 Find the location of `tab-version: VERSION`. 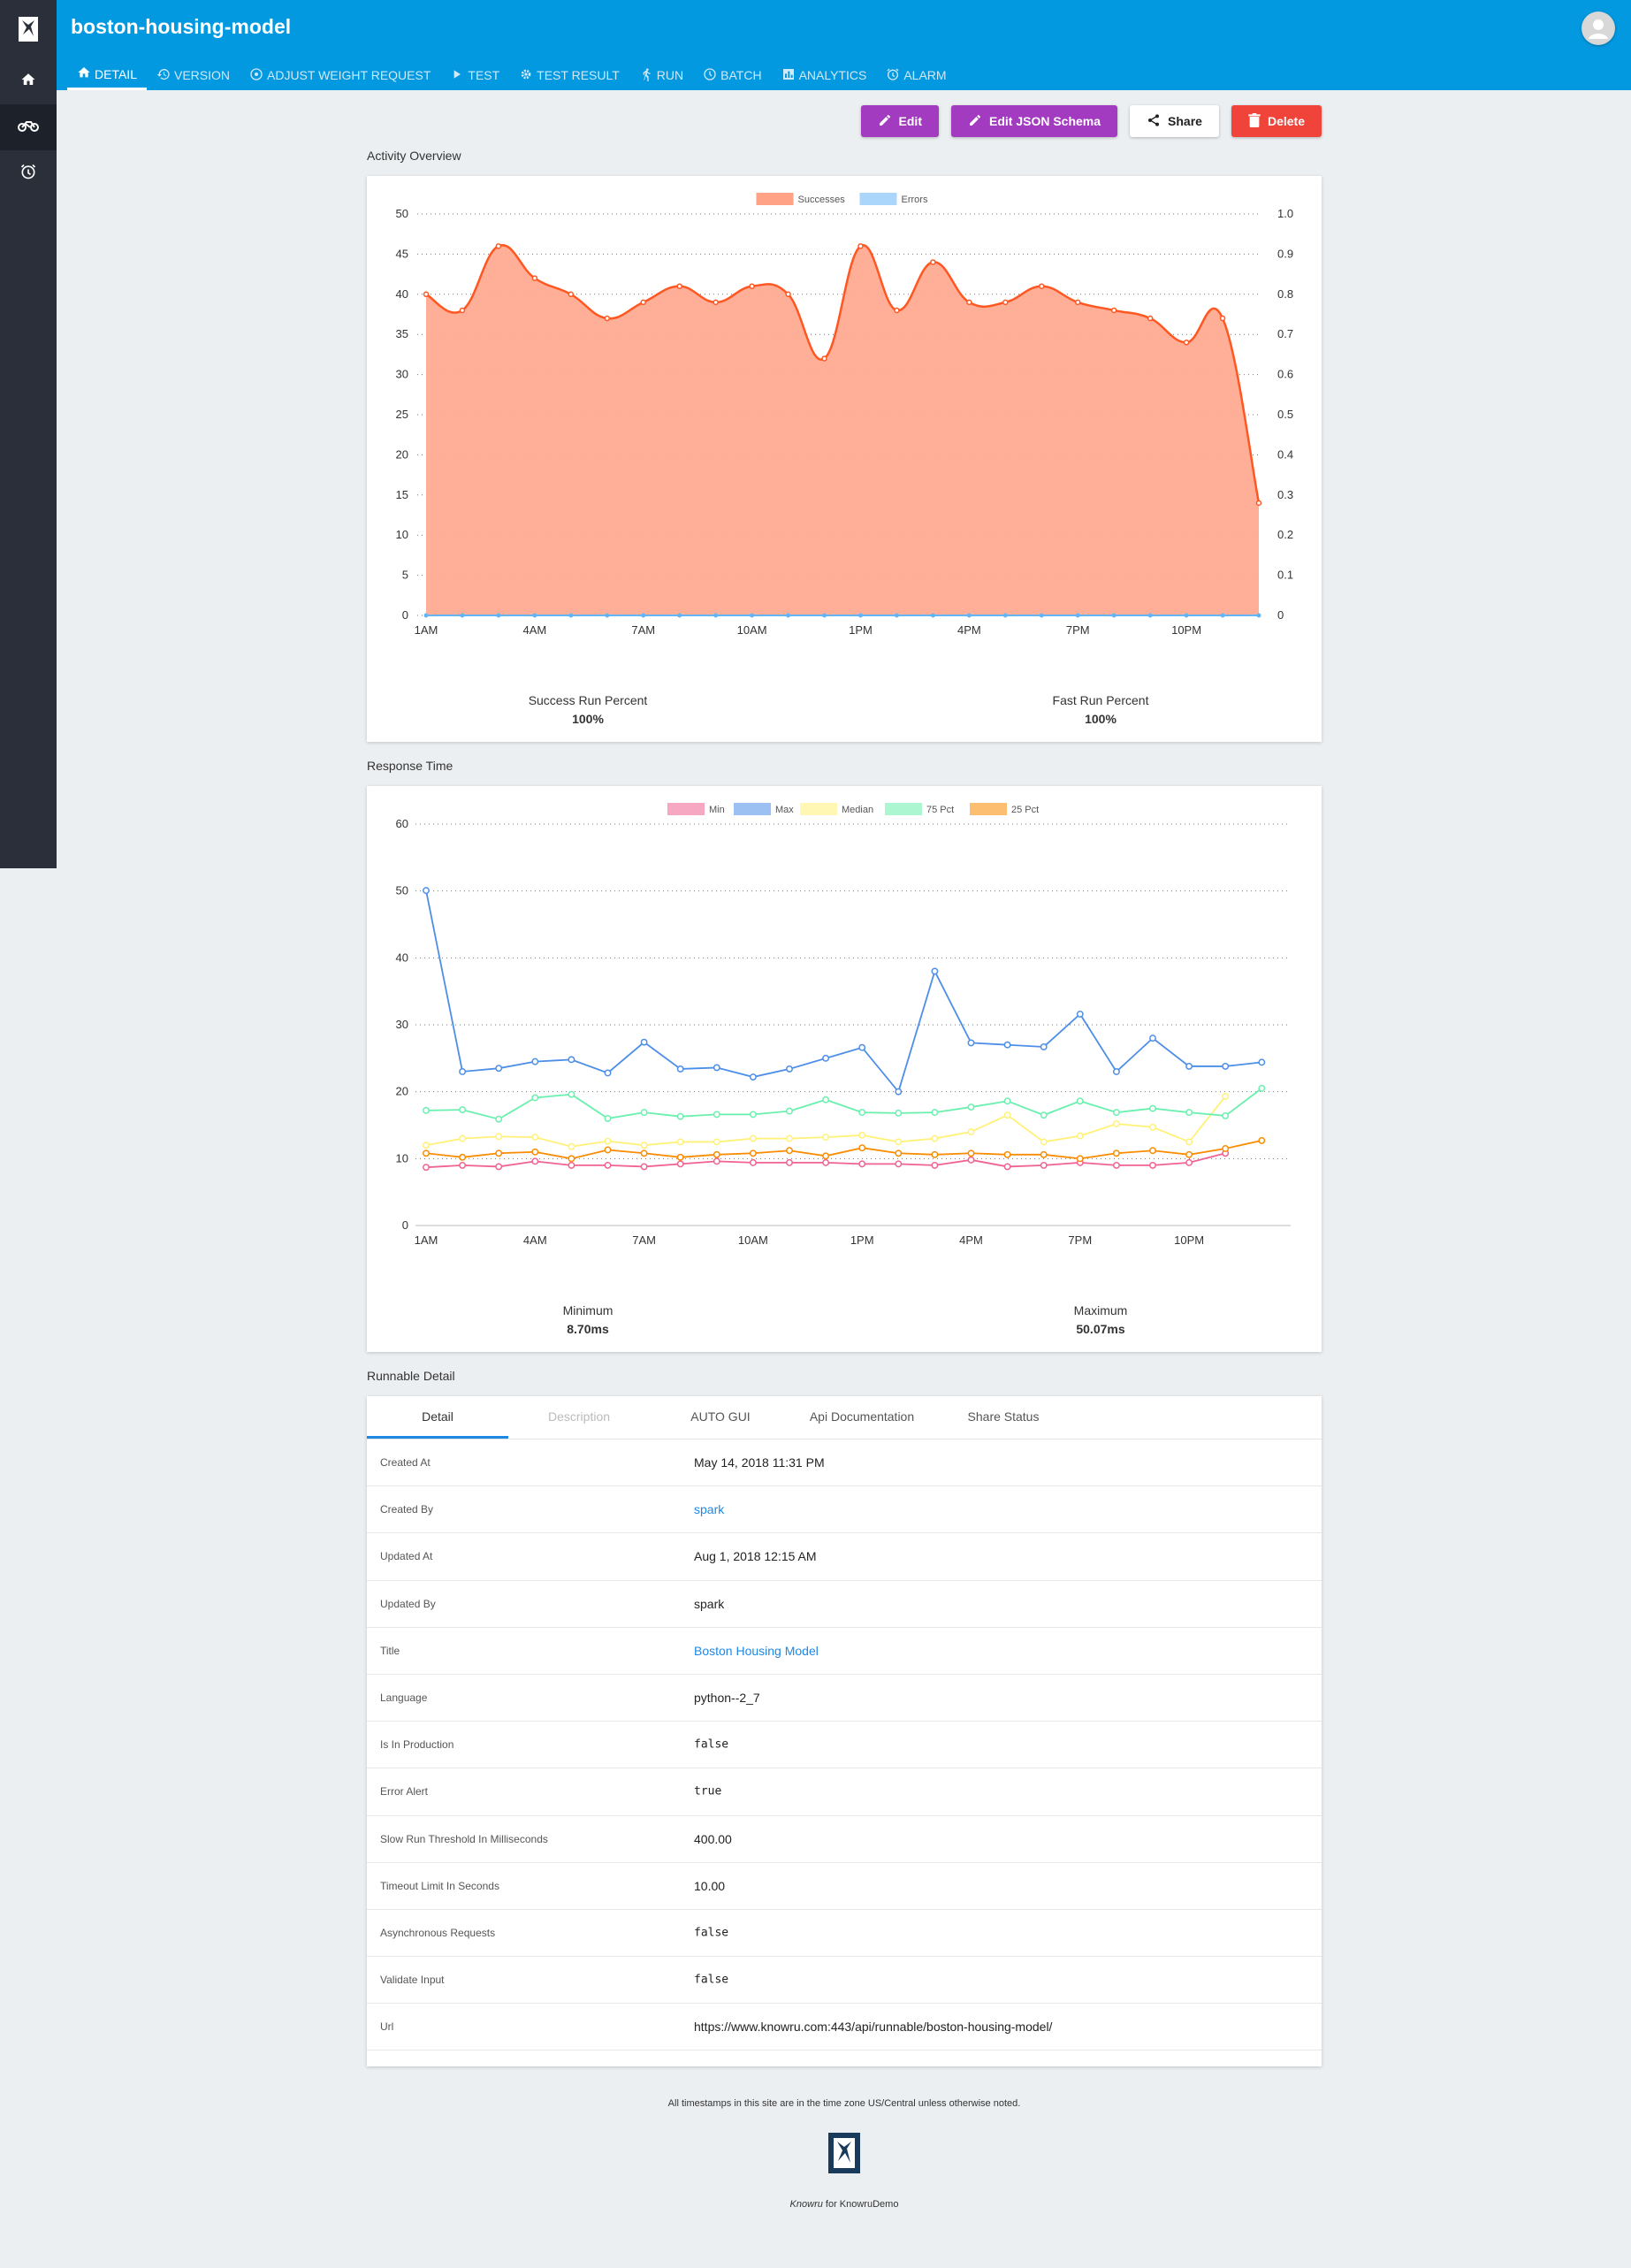

tab-version: VERSION is located at coordinates (193, 75).